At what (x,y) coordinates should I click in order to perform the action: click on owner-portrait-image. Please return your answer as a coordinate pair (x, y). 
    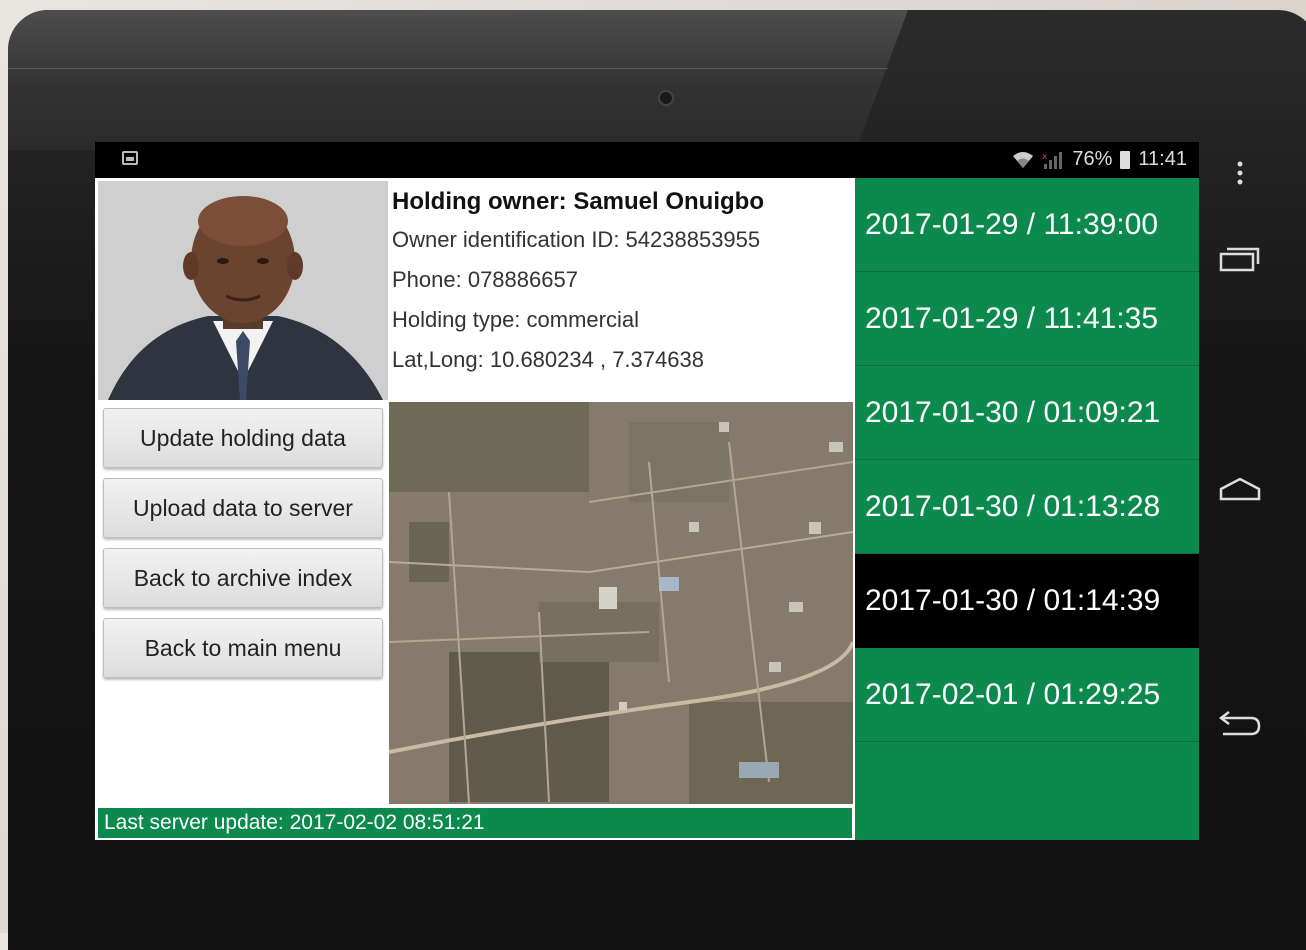
    Looking at the image, I should click on (243, 290).